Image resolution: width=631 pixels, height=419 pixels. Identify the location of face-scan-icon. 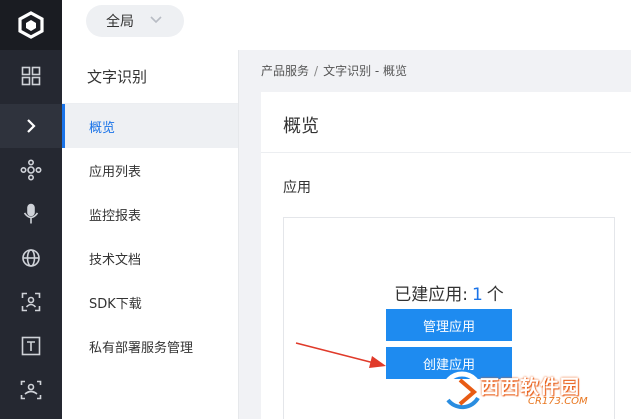
(31, 302).